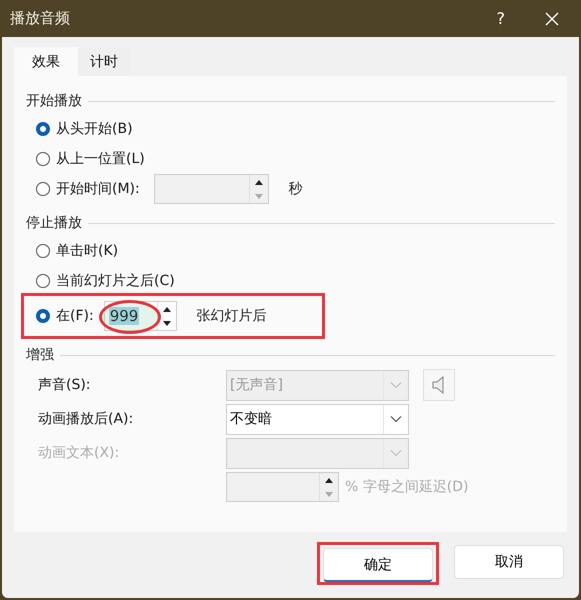  Describe the element at coordinates (295, 189) in the screenshot. I see `unit-label: 秒` at that location.